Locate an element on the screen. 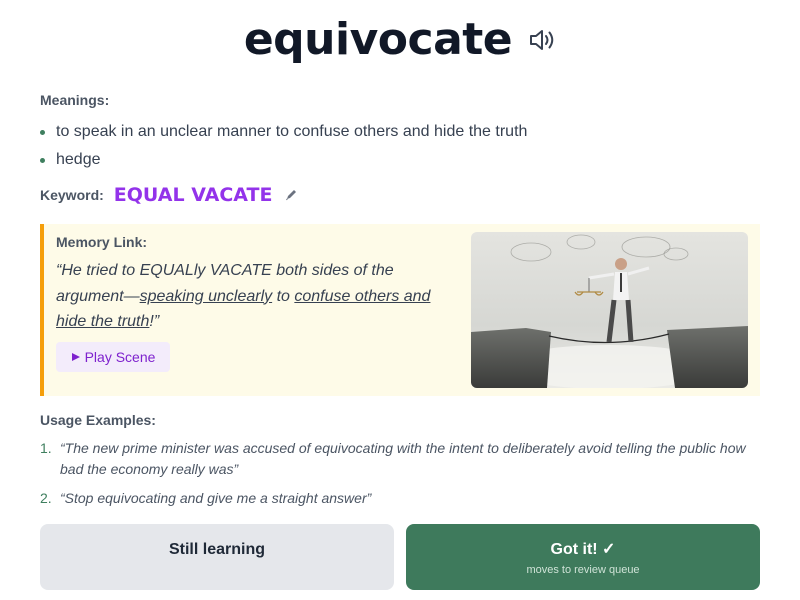 The height and width of the screenshot is (600, 800). usage-label: Usage Examples: is located at coordinates (98, 420).